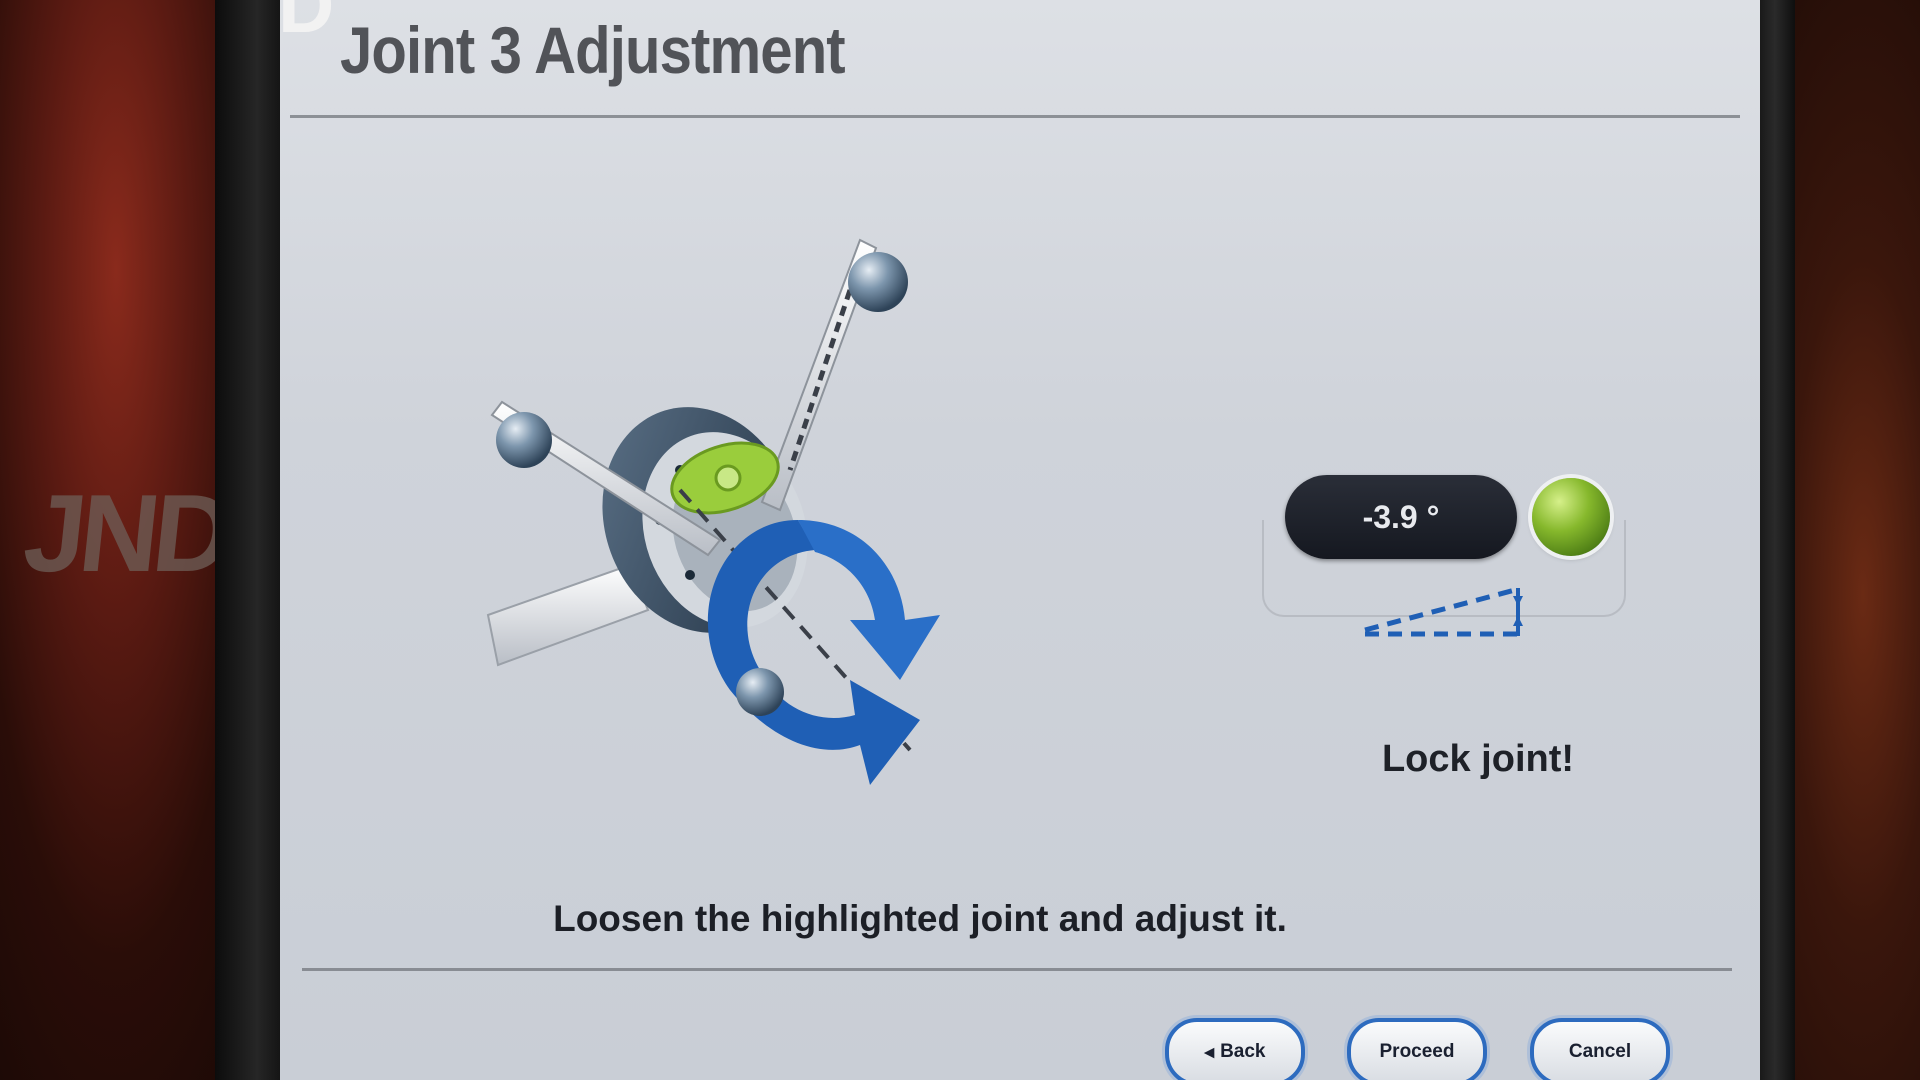 Image resolution: width=1920 pixels, height=1080 pixels. Describe the element at coordinates (1243, 1051) in the screenshot. I see `back-button-label: Back` at that location.